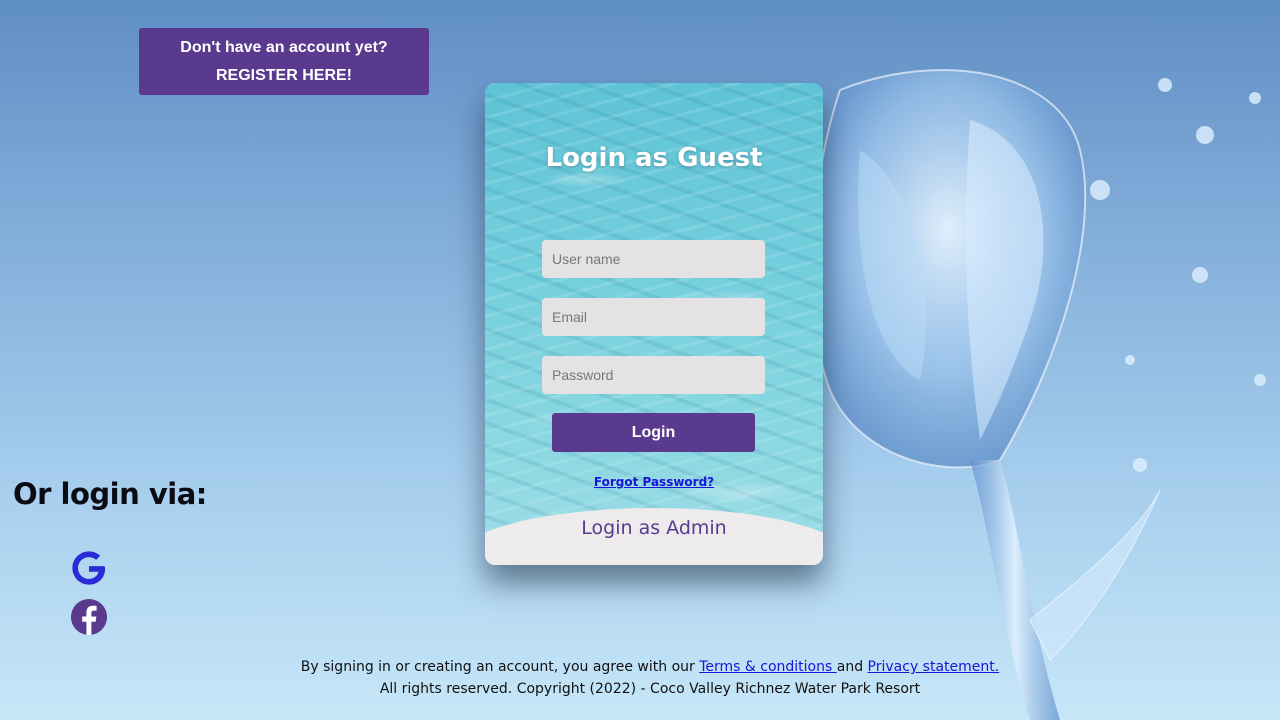 The width and height of the screenshot is (1280, 720). What do you see at coordinates (852, 667) in the screenshot?
I see `terms-conjunction: and` at bounding box center [852, 667].